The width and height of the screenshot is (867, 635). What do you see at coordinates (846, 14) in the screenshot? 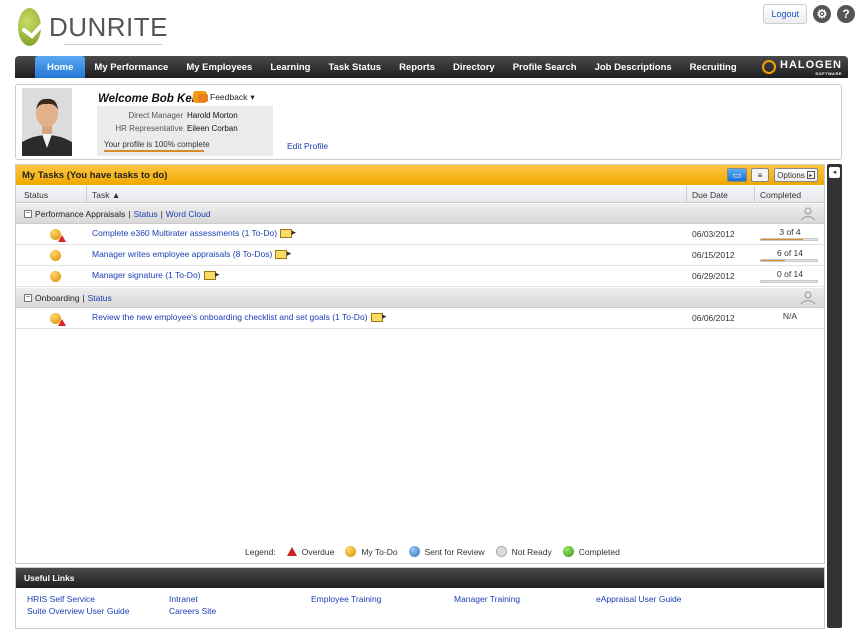
I see `help-icon: ?` at bounding box center [846, 14].